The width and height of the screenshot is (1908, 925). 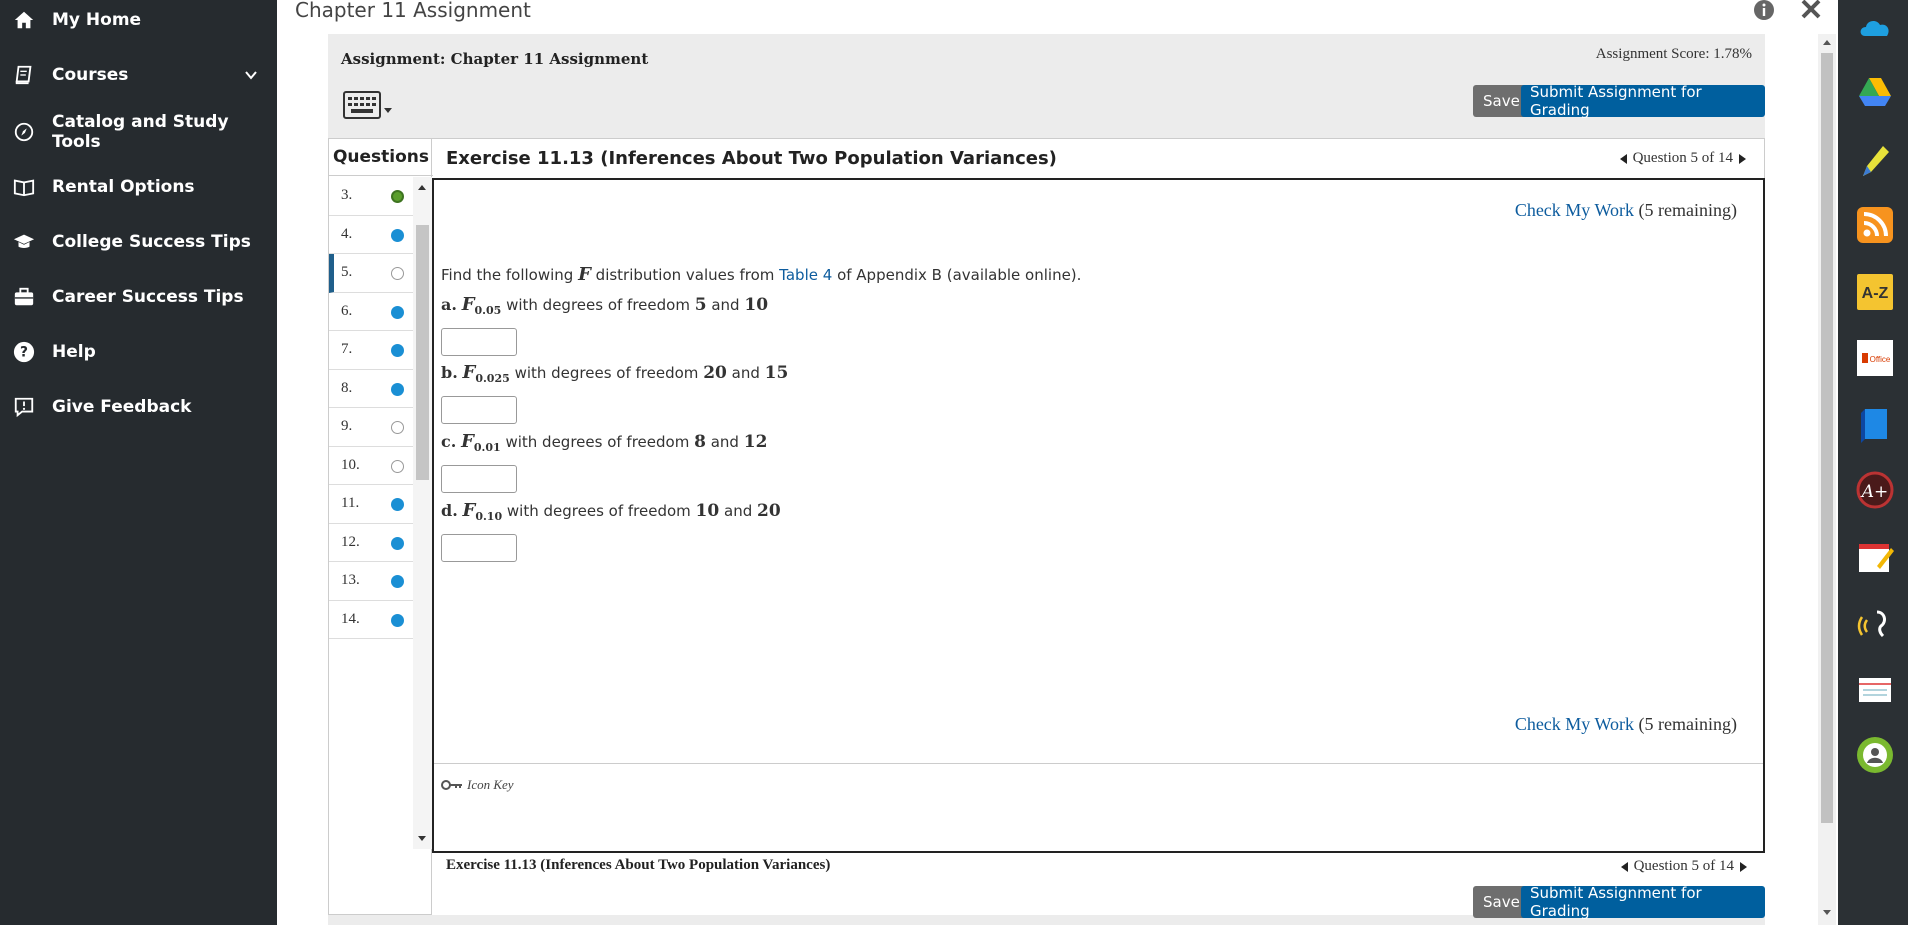 What do you see at coordinates (489, 516) in the screenshot?
I see `f-subscript: 0.10` at bounding box center [489, 516].